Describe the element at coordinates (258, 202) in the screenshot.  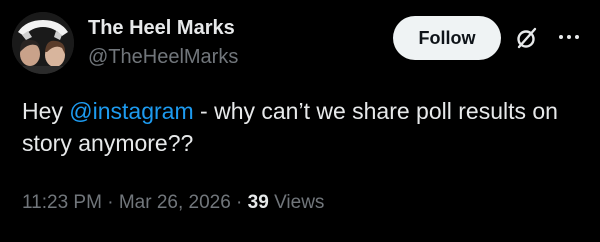
I see `views-count: 39` at that location.